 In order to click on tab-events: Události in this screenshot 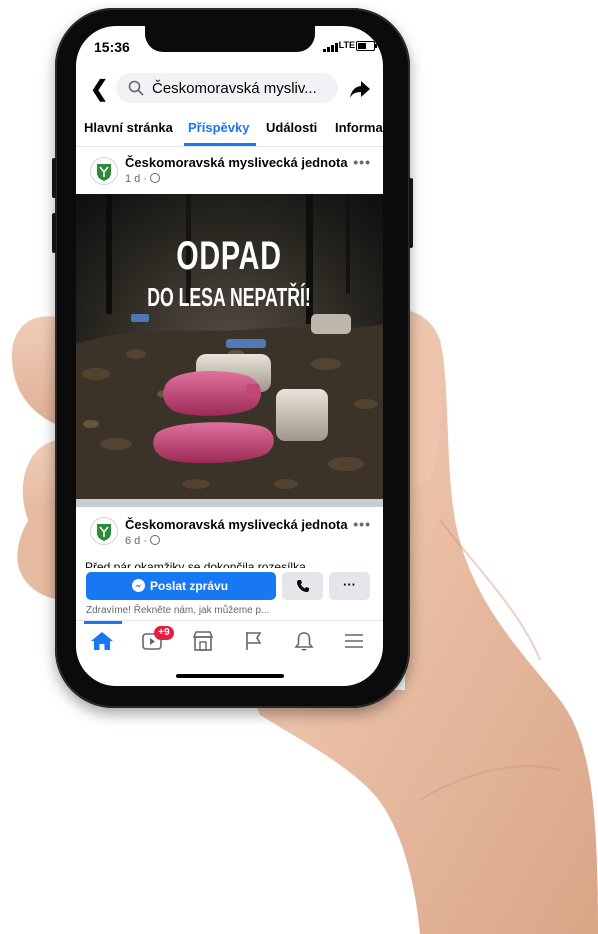, I will do `click(291, 127)`.